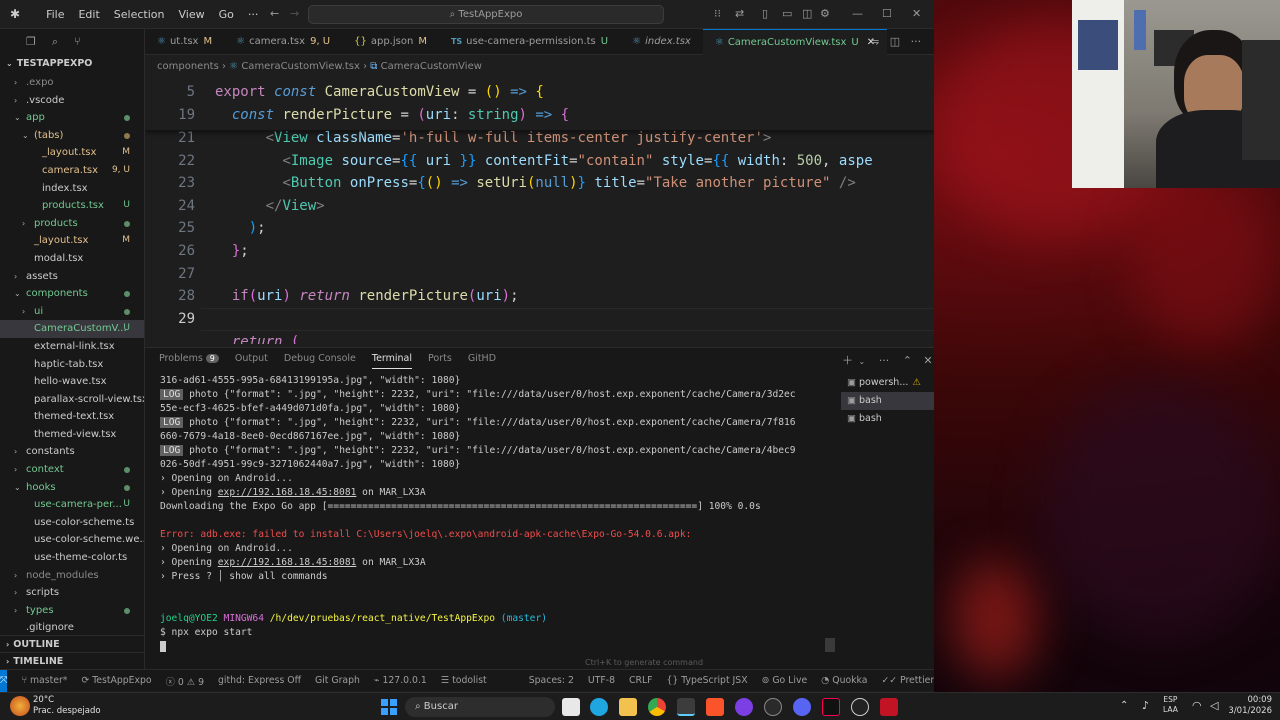 Image resolution: width=1280 pixels, height=720 pixels. What do you see at coordinates (4, 680) in the screenshot?
I see `remote-icon: ⤧` at bounding box center [4, 680].